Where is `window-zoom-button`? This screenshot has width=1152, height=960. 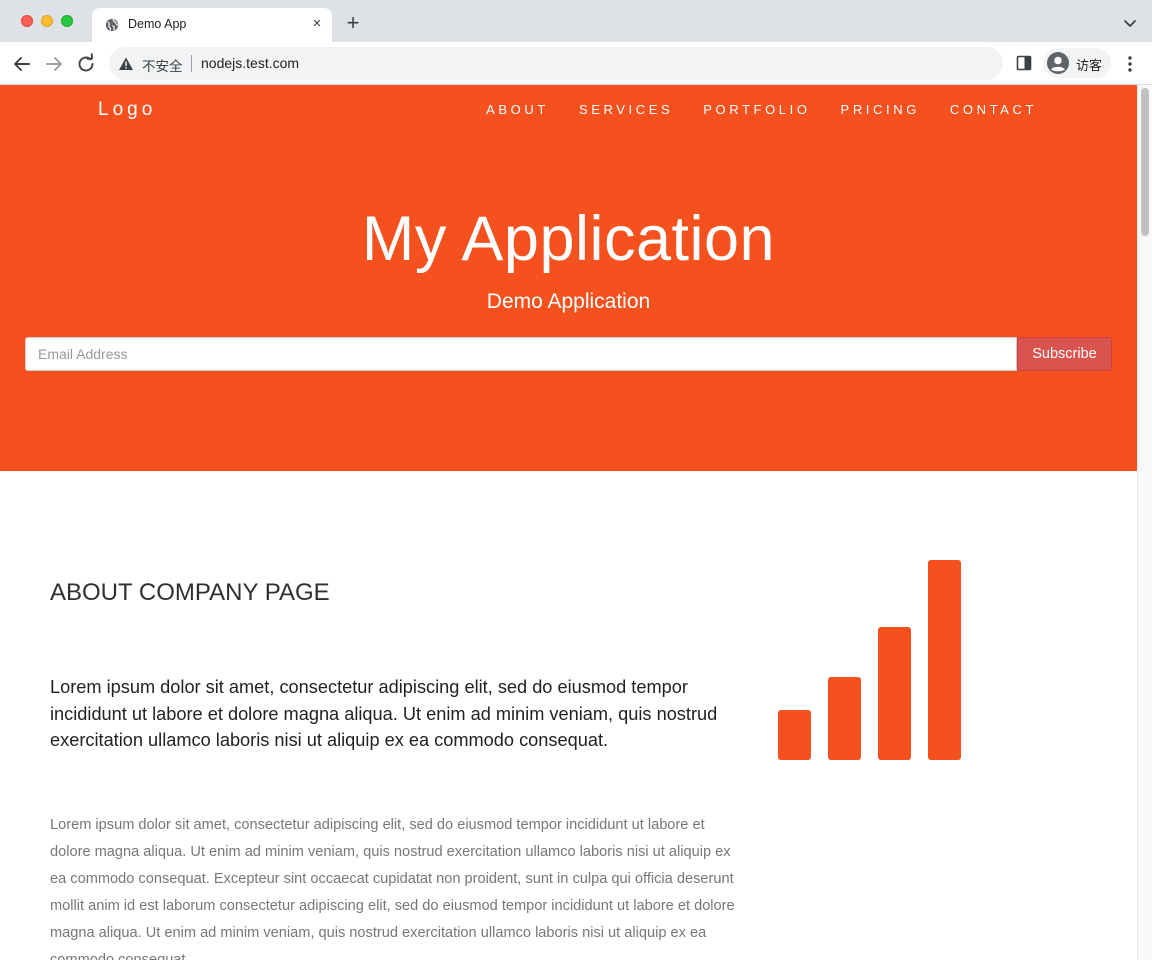 window-zoom-button is located at coordinates (67, 21).